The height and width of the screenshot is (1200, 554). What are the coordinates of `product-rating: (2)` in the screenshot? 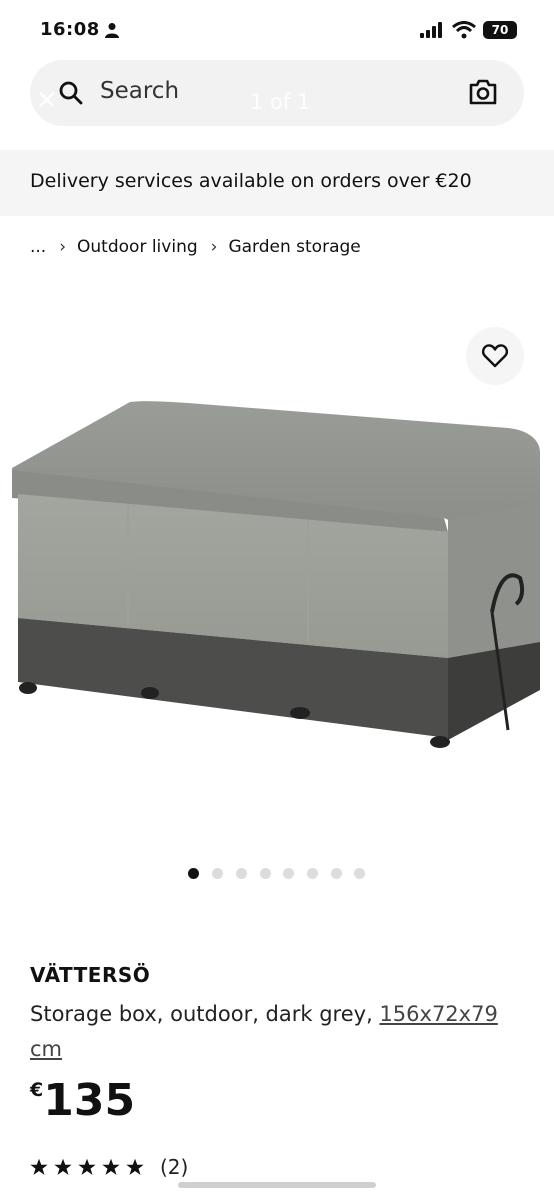 It's located at (109, 1167).